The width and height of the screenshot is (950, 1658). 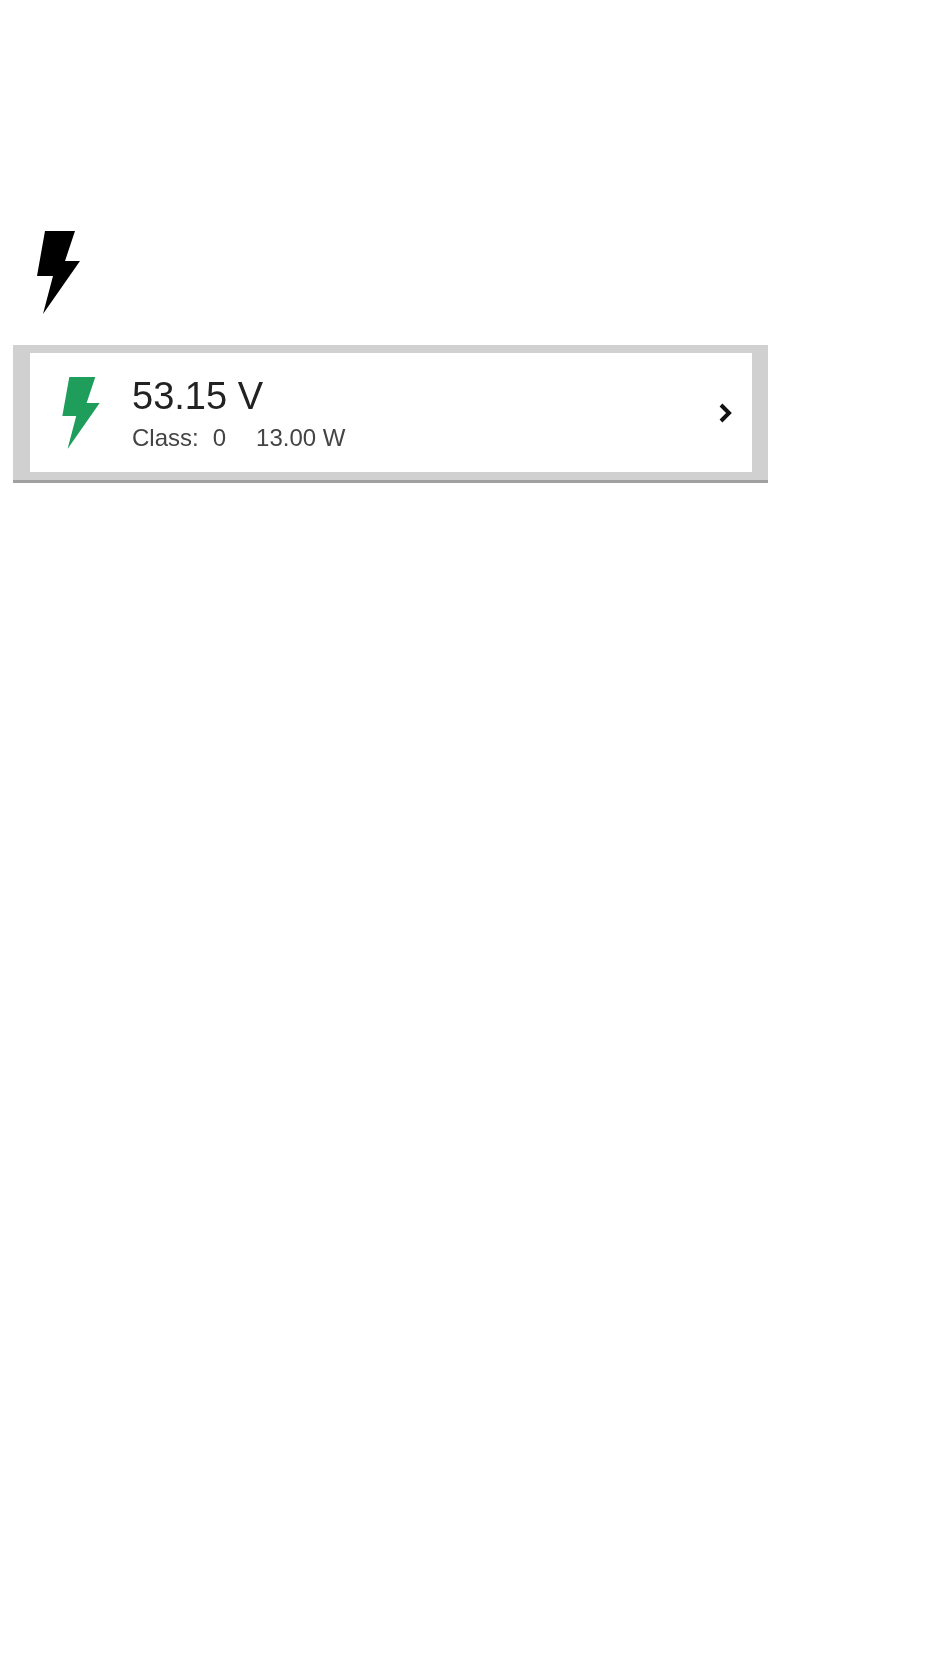 I want to click on class-value: 0, so click(x=219, y=437).